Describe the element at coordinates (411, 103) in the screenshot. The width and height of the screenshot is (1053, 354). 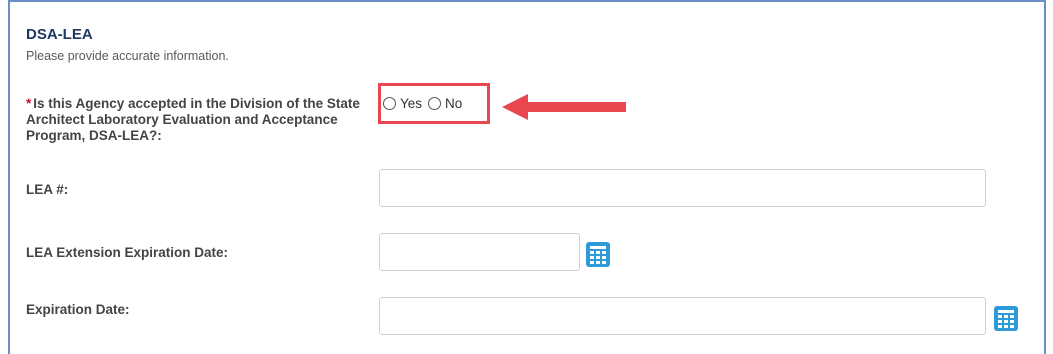
I see `radio-yes-label: Yes` at that location.